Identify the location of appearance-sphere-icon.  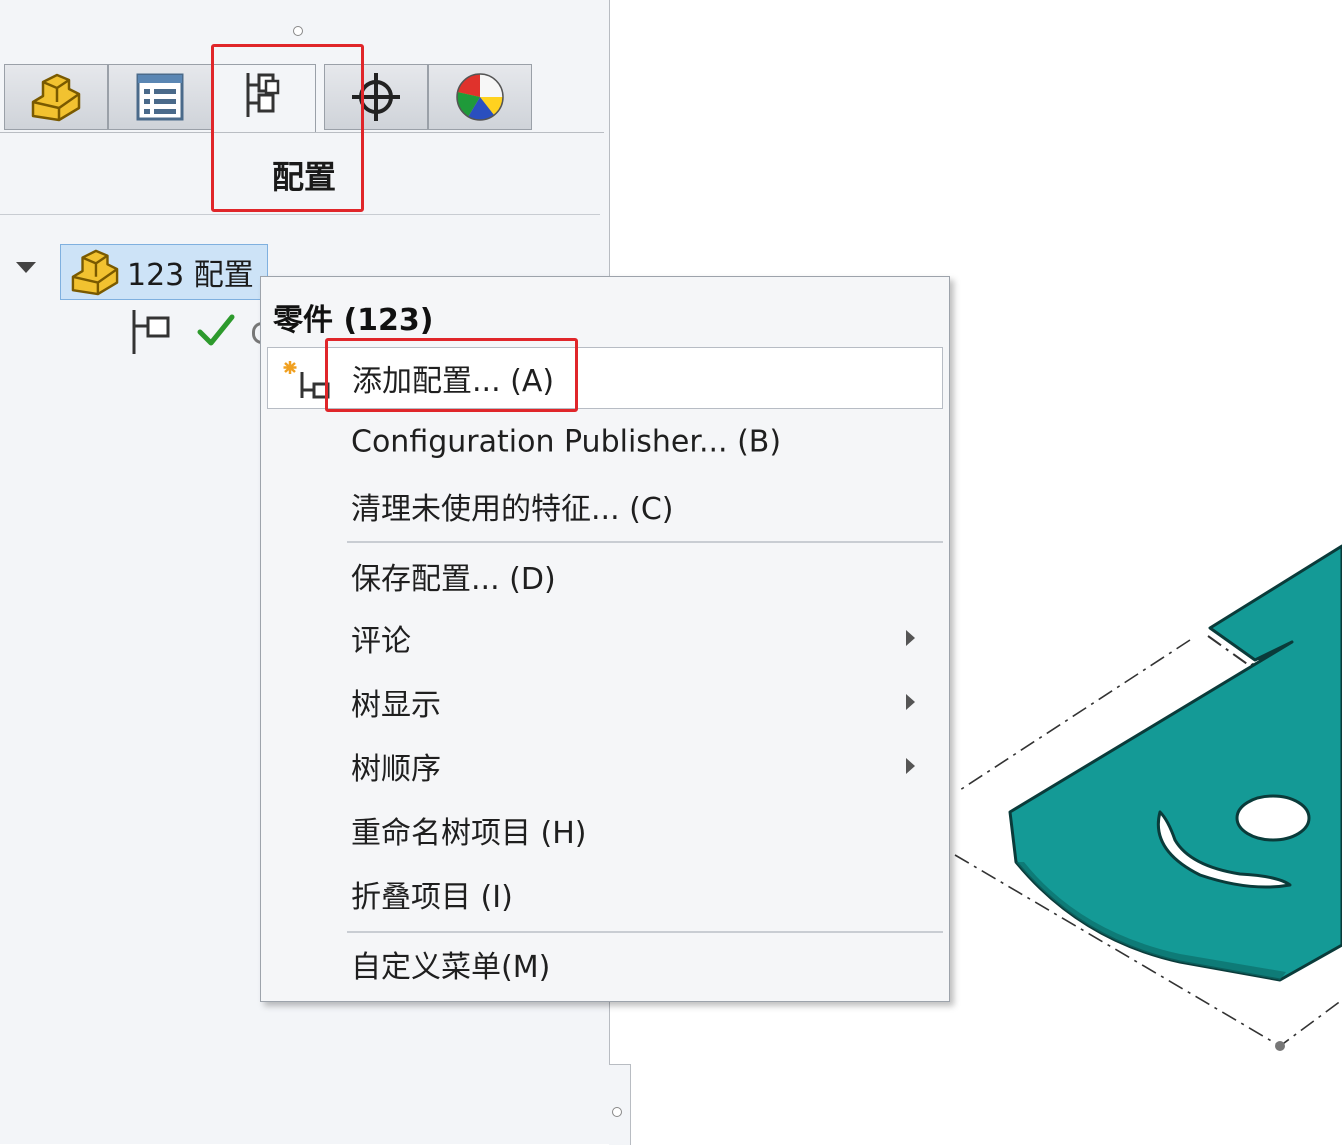
(480, 97).